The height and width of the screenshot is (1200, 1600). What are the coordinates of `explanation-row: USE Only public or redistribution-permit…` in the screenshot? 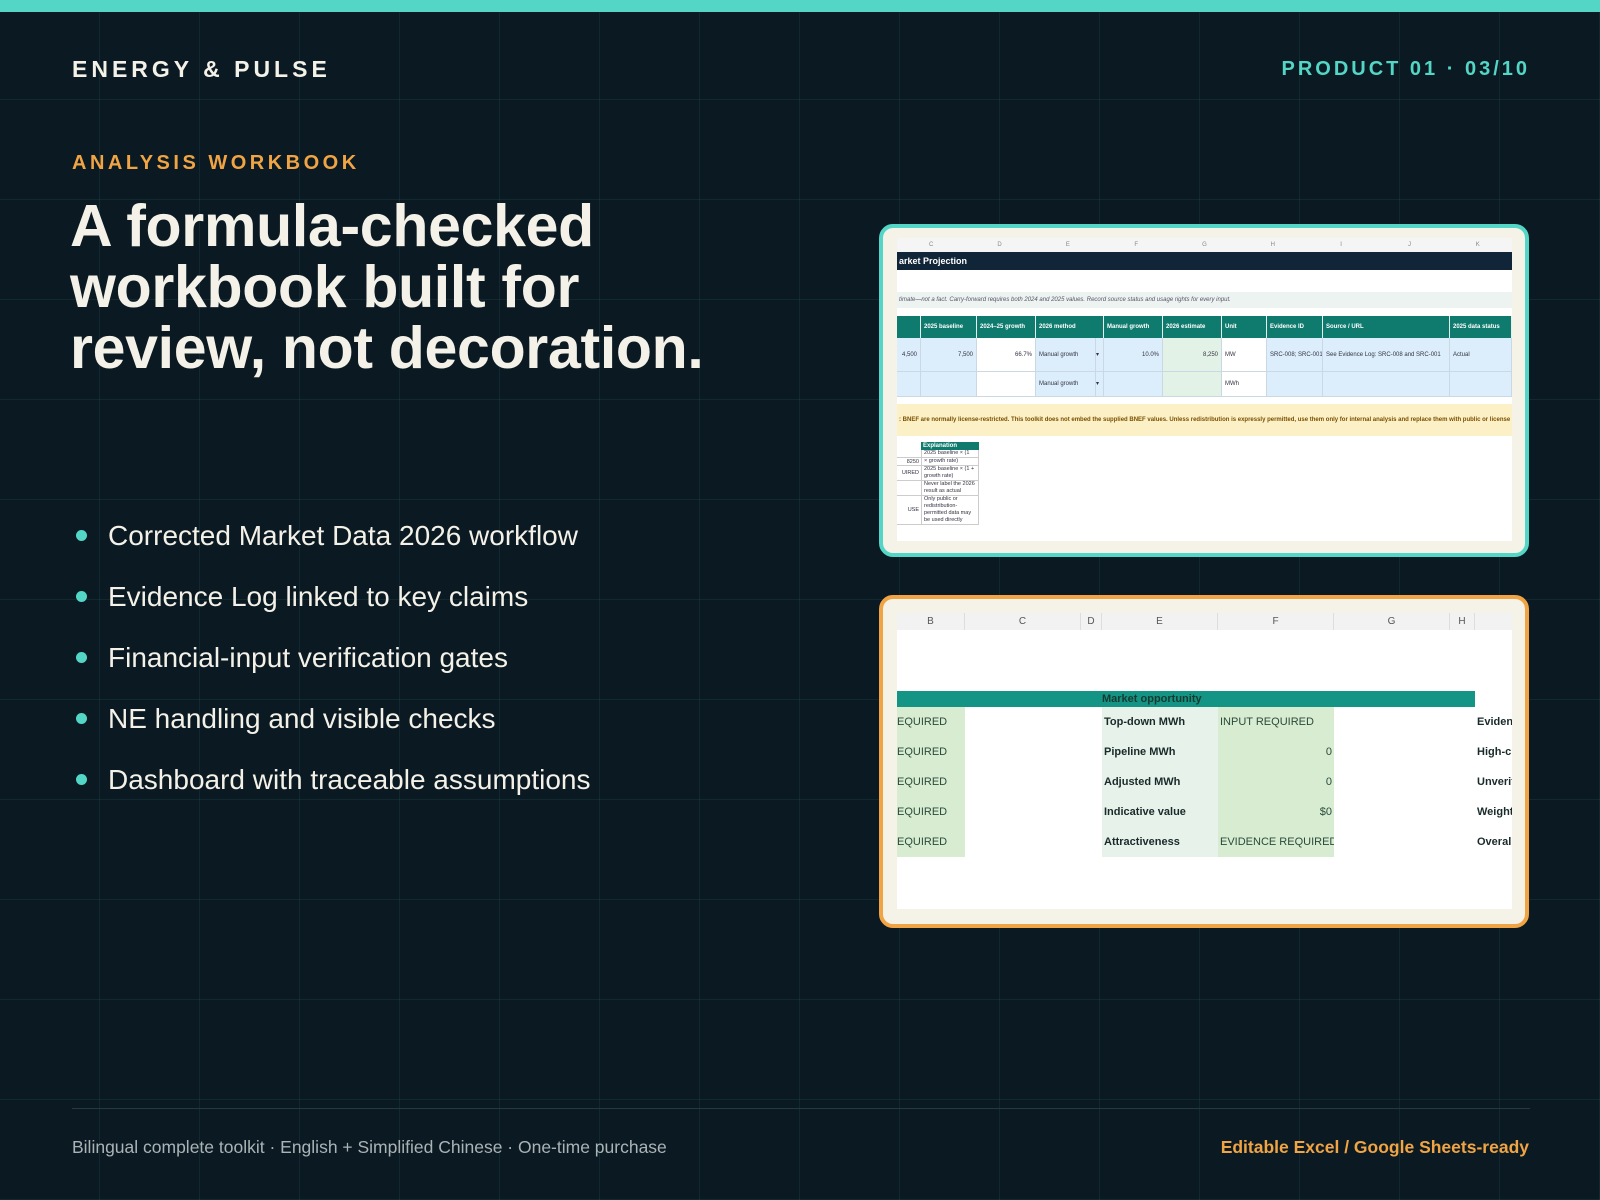 It's located at (938, 510).